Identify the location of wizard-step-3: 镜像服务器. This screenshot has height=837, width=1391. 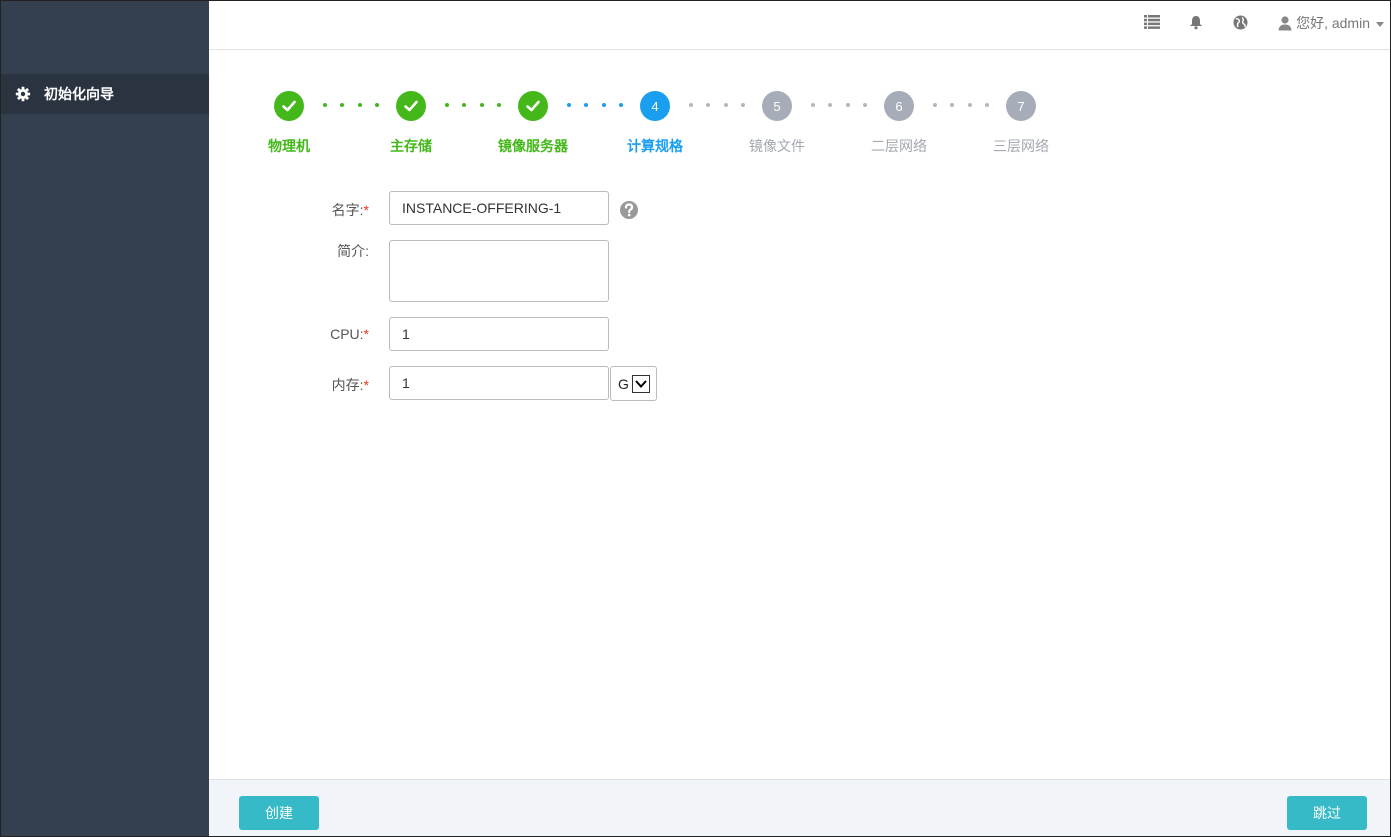
(533, 123).